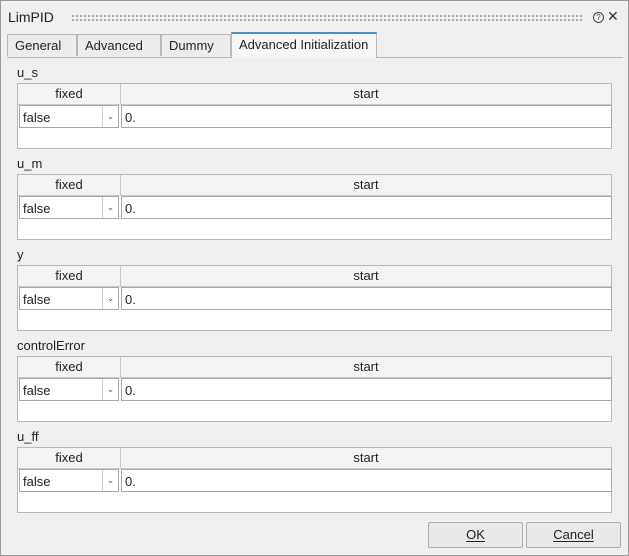  I want to click on init-grid-control-error: fixed start false ⌄ 0., so click(314, 389).